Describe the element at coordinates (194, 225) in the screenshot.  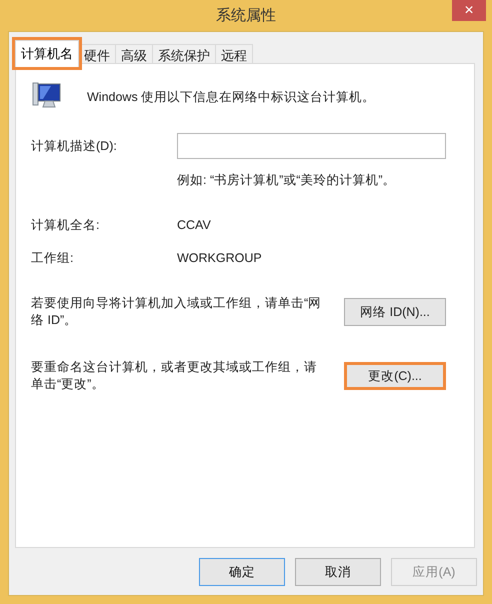
I see `field-value: CCAV` at that location.